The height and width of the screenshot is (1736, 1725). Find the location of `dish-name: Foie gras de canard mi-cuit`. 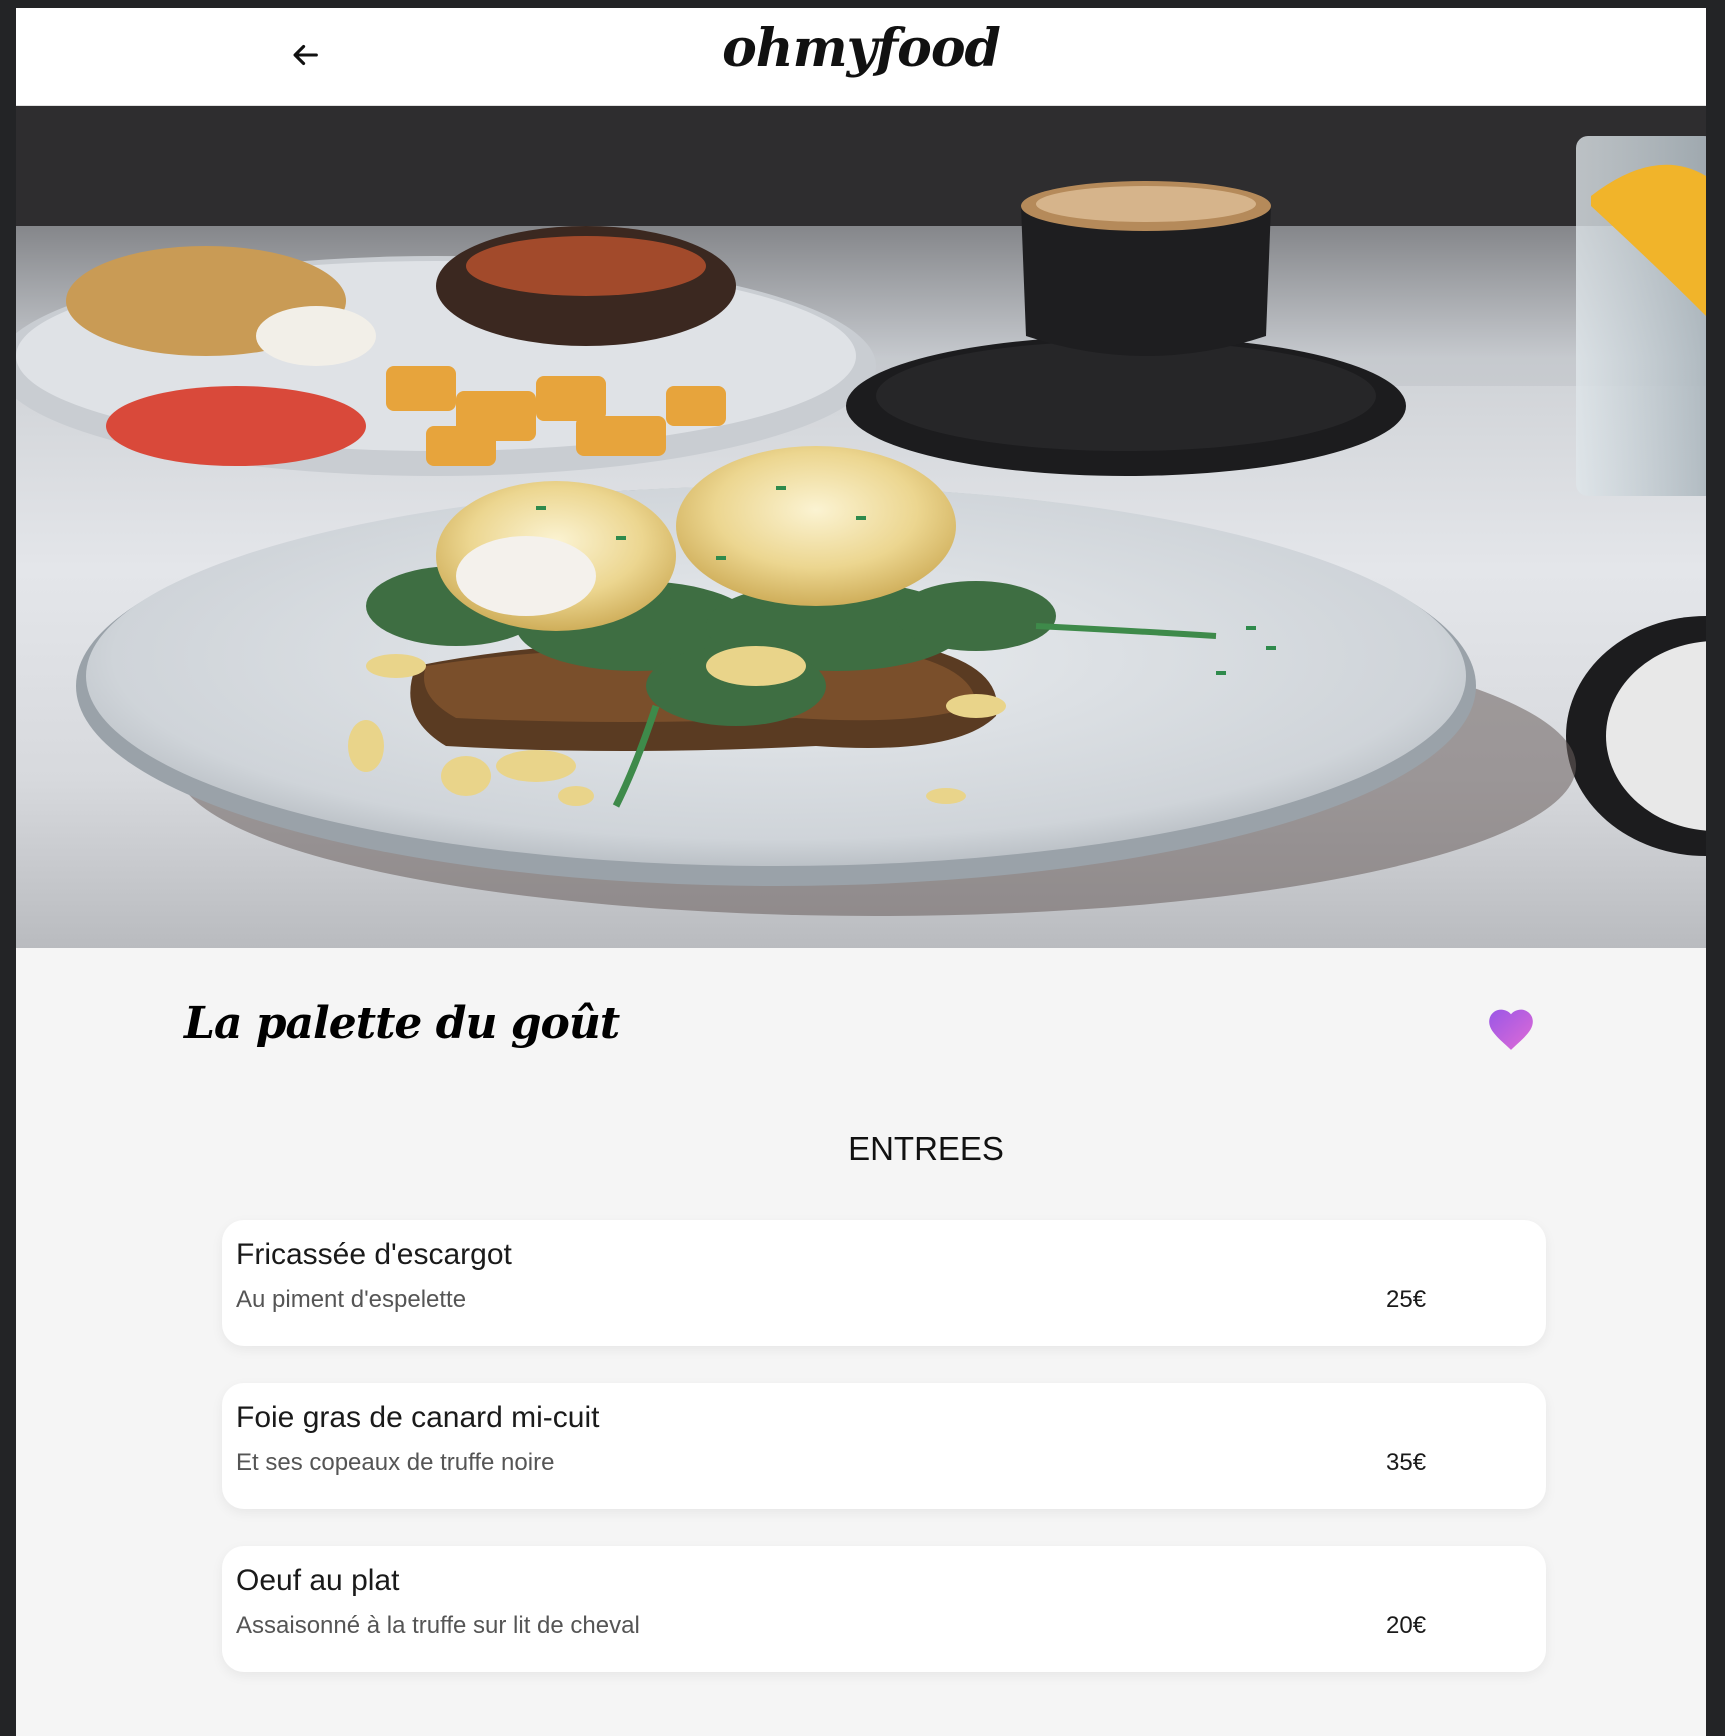

dish-name: Foie gras de canard mi-cuit is located at coordinates (418, 1417).